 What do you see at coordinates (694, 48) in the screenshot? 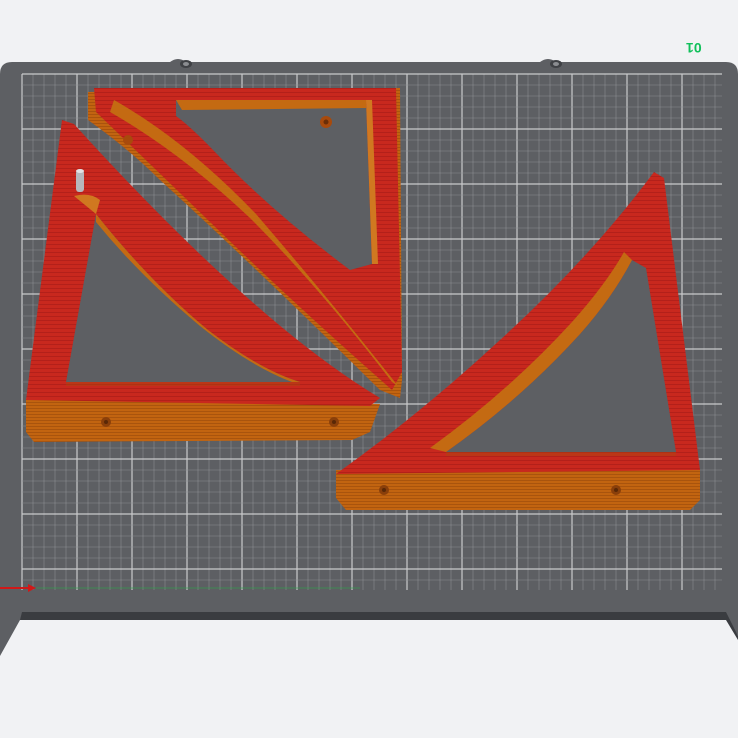
I see `plate-number-label: 01` at bounding box center [694, 48].